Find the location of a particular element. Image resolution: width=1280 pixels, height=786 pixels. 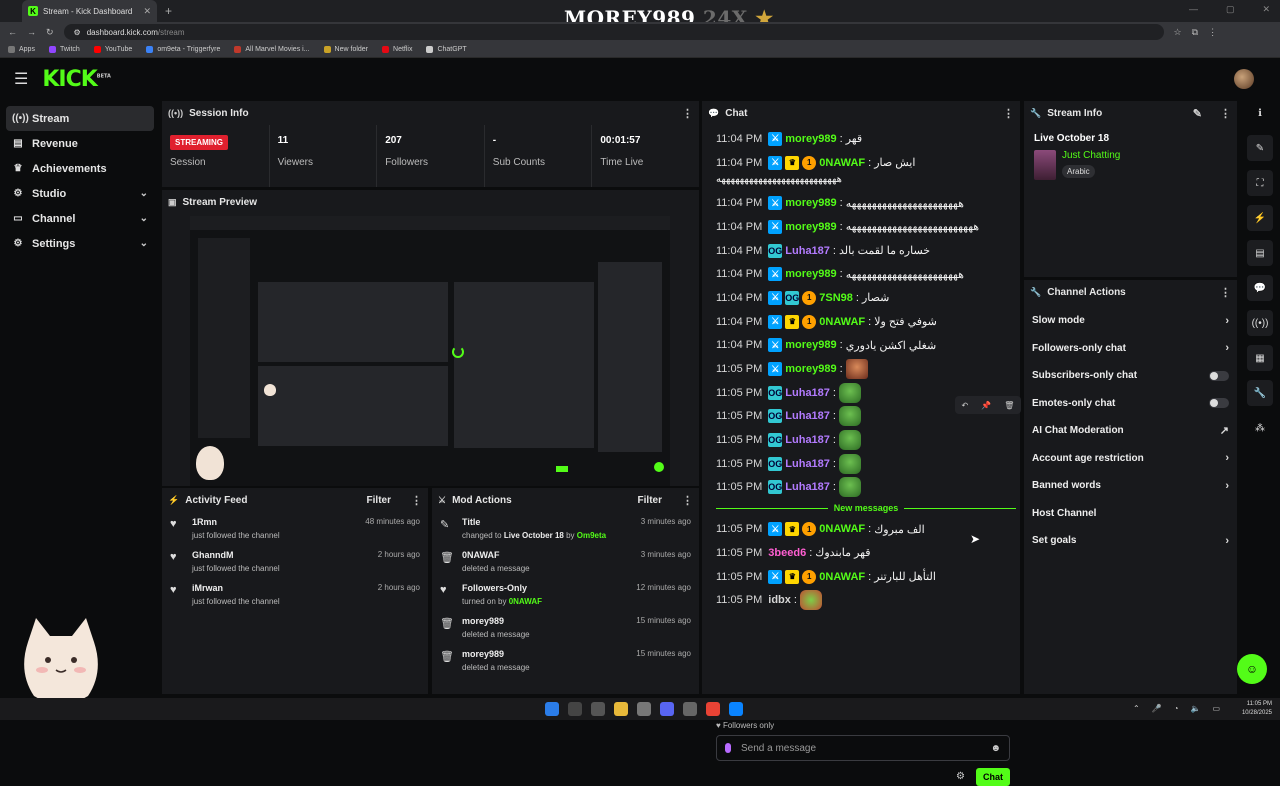

volume-icon: 🔈 is located at coordinates (1195, 708).